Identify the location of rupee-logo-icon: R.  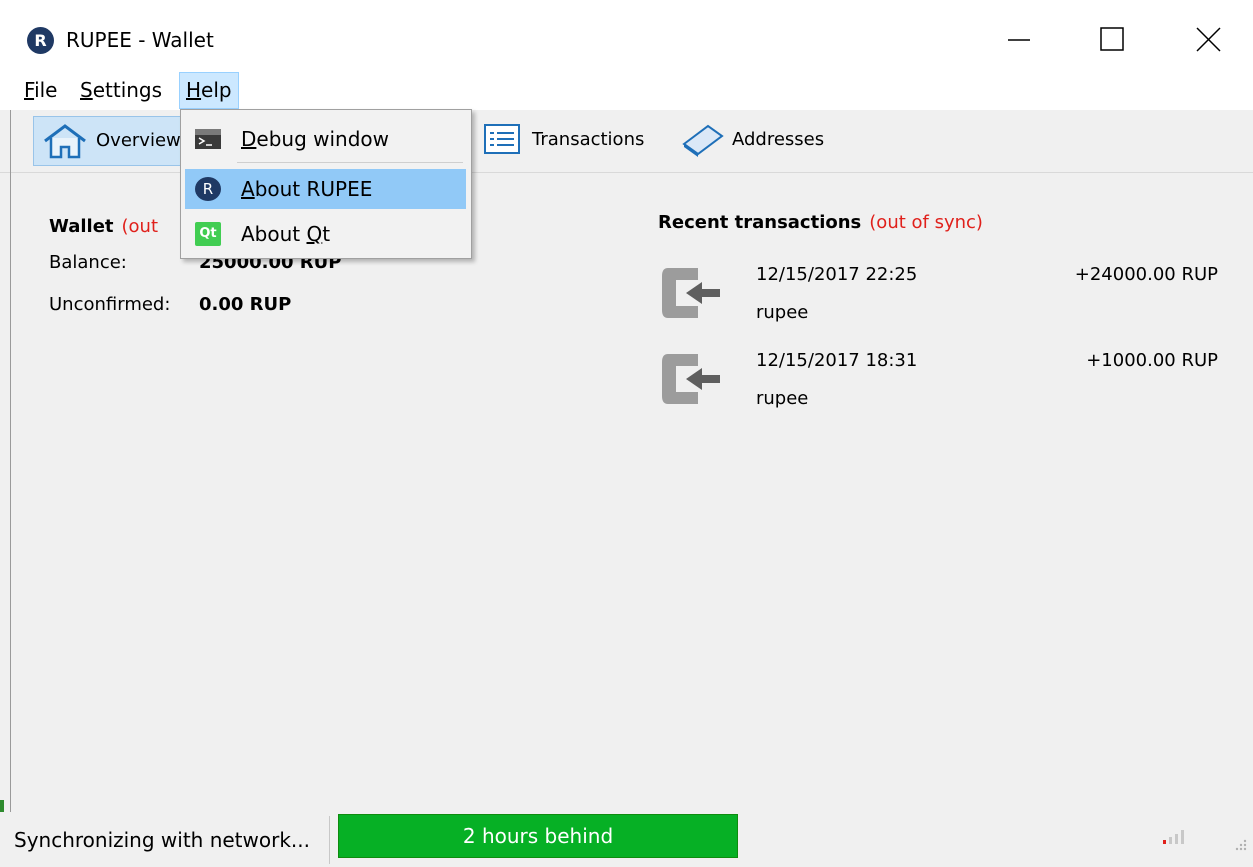
(208, 189).